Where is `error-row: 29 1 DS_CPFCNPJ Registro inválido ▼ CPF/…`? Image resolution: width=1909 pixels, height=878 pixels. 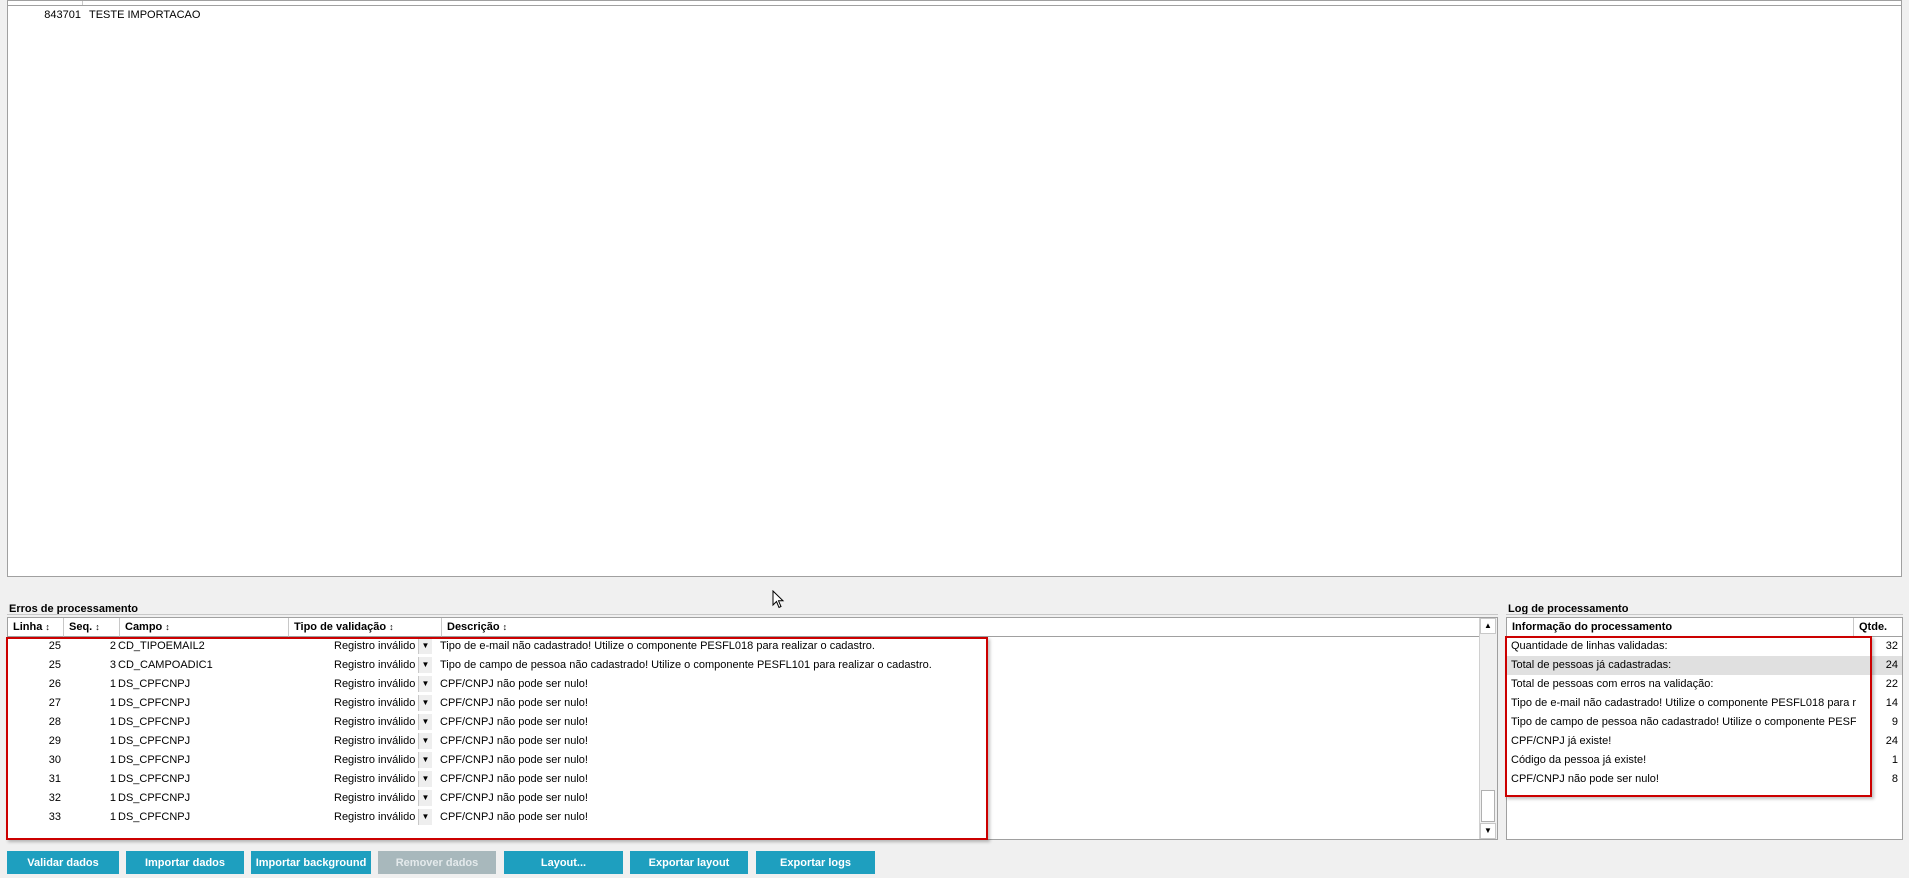 error-row: 29 1 DS_CPFCNPJ Registro inválido ▼ CPF/… is located at coordinates (745, 741).